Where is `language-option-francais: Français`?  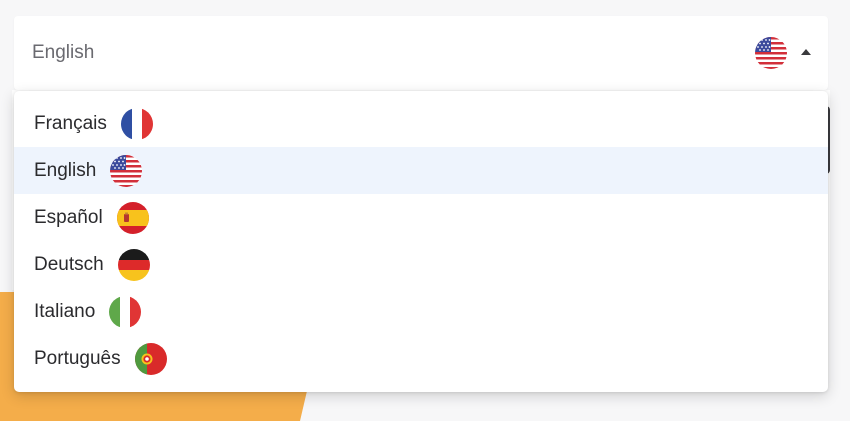 language-option-francais: Français is located at coordinates (421, 123).